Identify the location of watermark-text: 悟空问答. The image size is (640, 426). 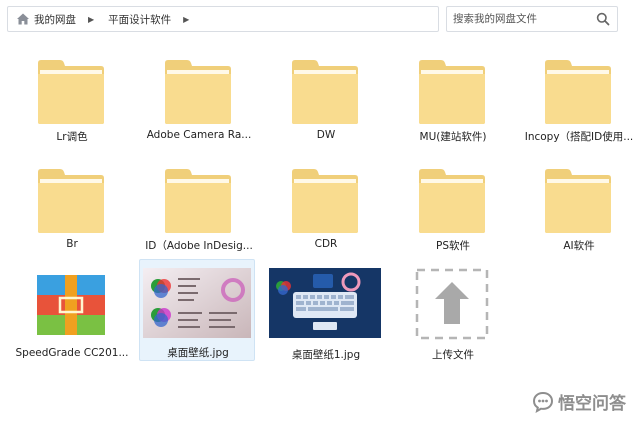
(592, 404).